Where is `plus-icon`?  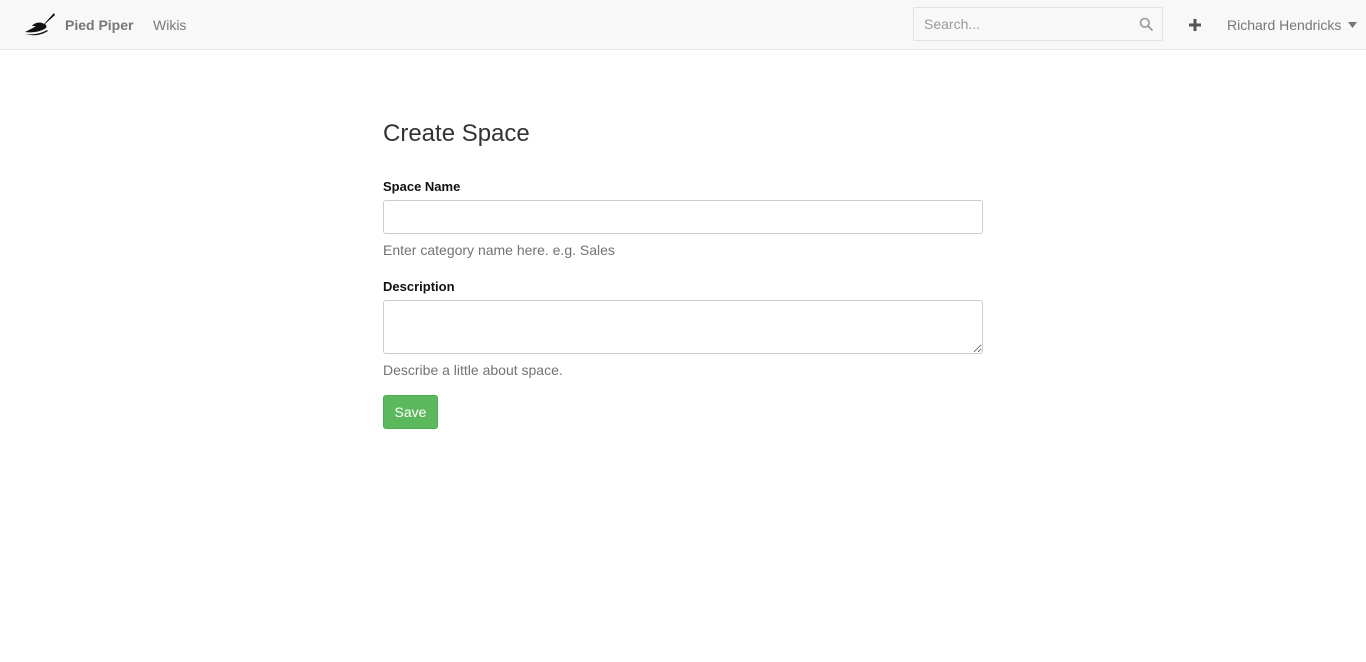
plus-icon is located at coordinates (1195, 25).